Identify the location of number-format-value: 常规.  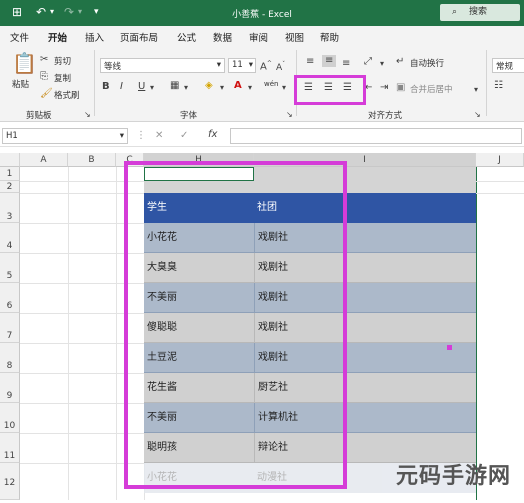
(505, 67).